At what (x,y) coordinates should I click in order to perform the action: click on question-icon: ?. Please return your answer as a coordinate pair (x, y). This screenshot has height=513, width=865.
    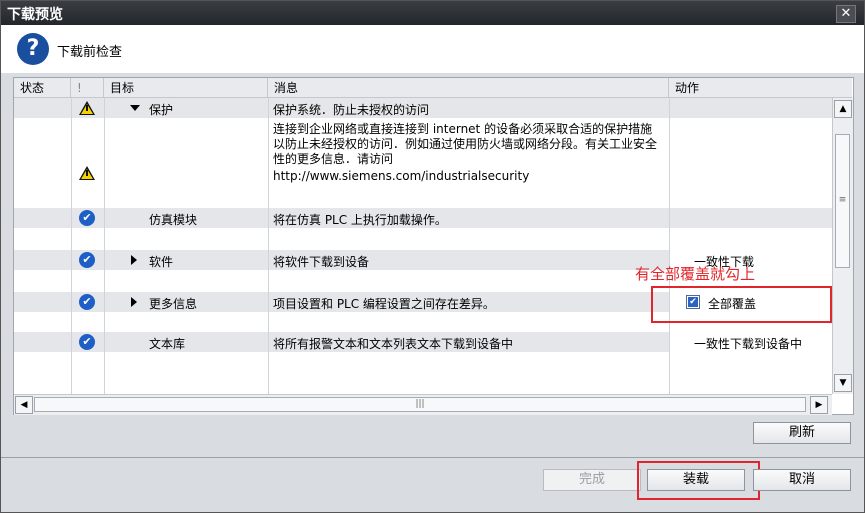
    Looking at the image, I should click on (33, 49).